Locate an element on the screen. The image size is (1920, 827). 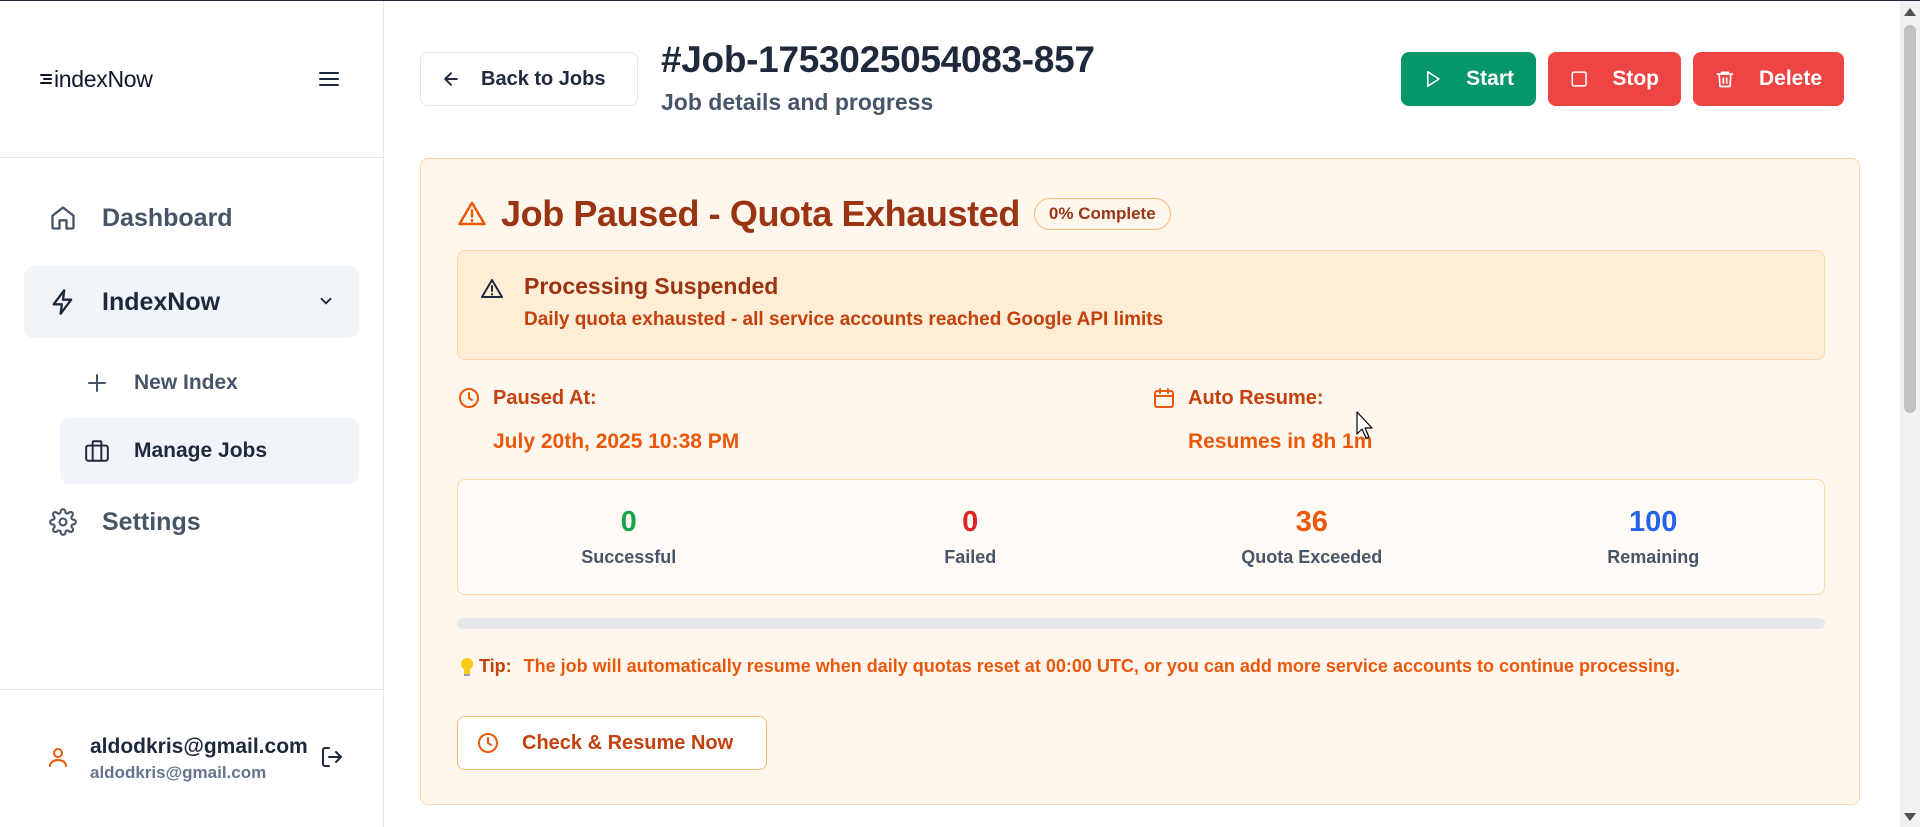
auto-resume-info: Auto Resume: Resumes in 8h 1m is located at coordinates (1262, 420).